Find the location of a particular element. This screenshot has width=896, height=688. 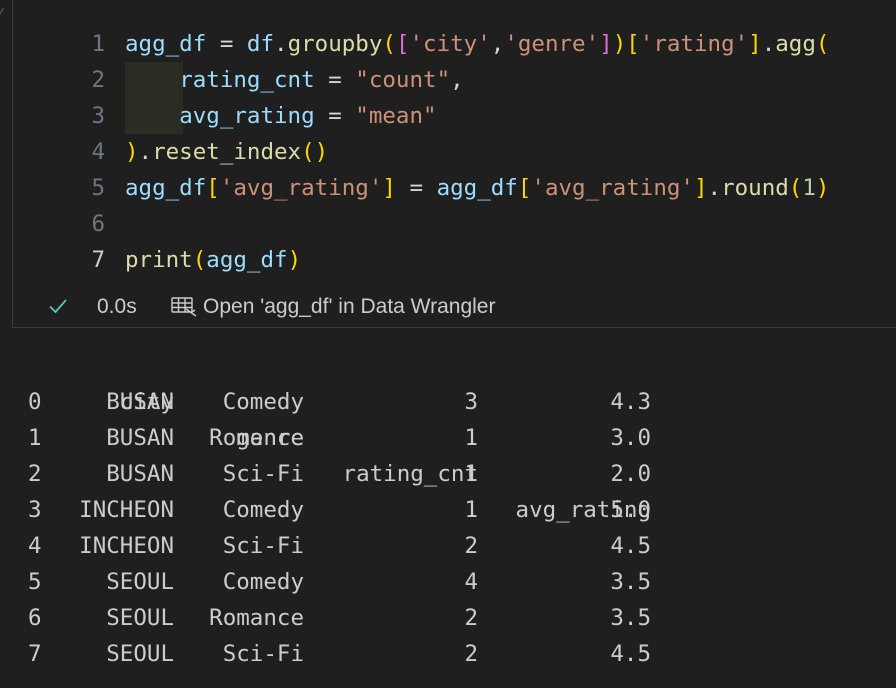

code-line: 7 print(agg_df) is located at coordinates (454, 260).